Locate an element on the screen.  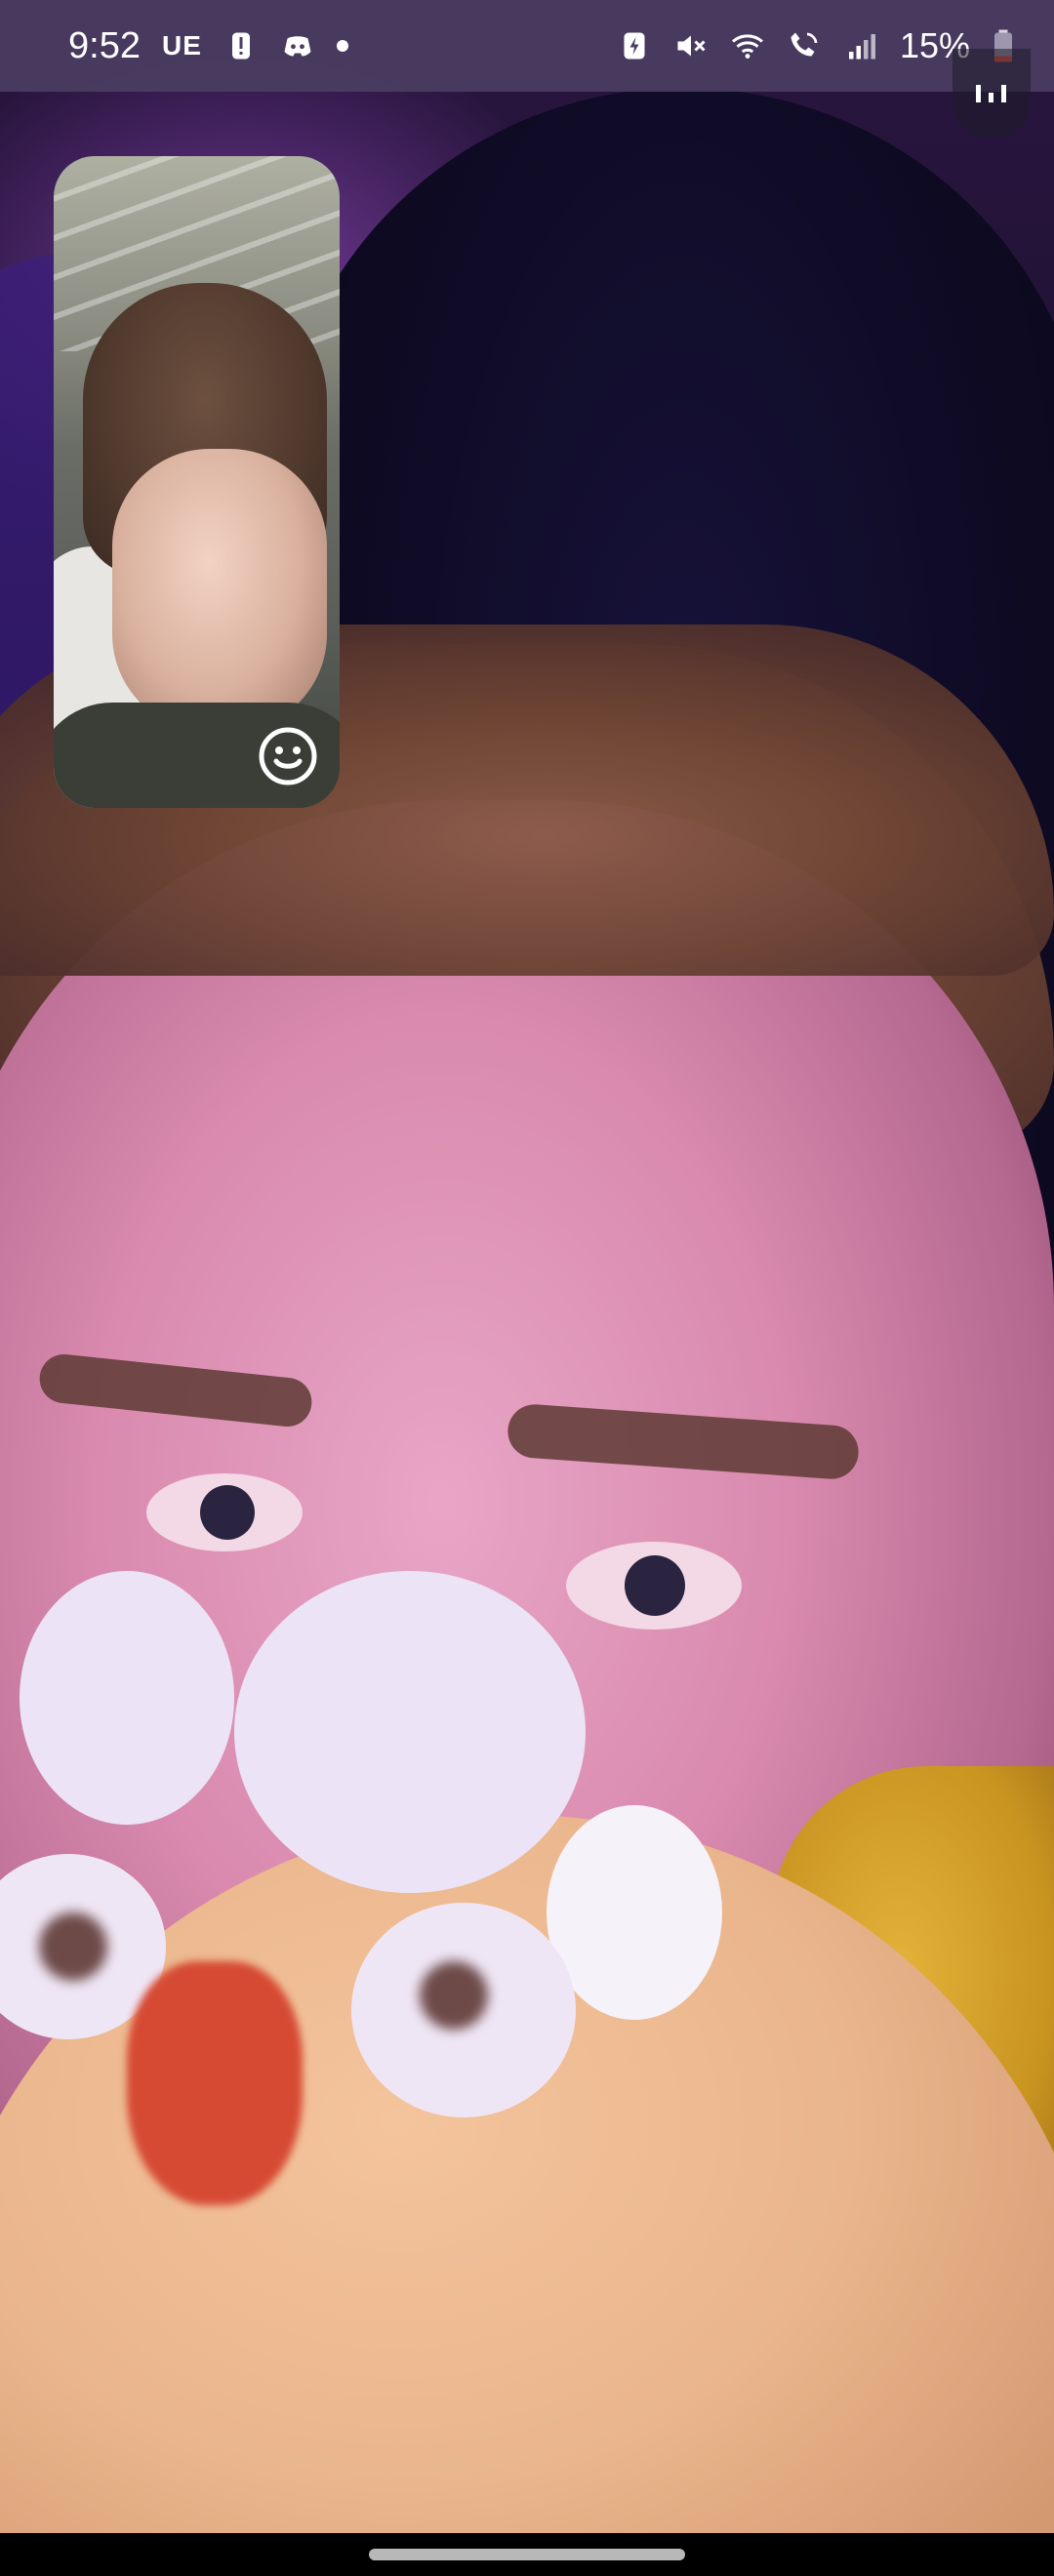
wifi-calling-icon is located at coordinates (804, 44).